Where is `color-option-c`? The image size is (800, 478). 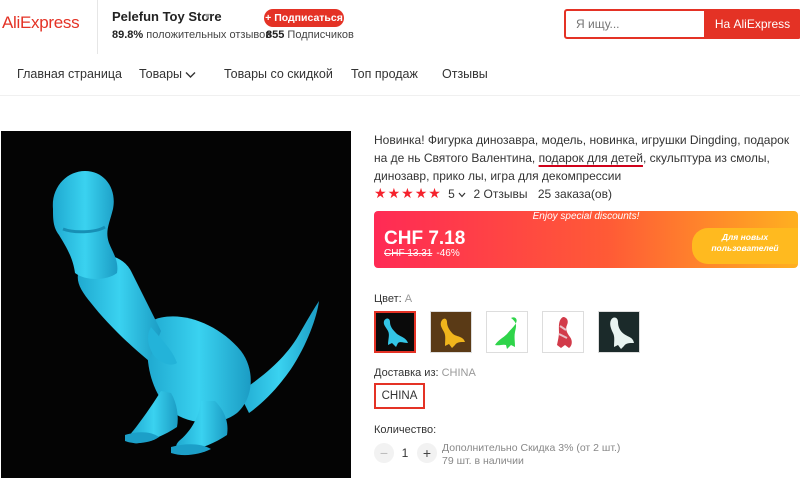 color-option-c is located at coordinates (507, 332).